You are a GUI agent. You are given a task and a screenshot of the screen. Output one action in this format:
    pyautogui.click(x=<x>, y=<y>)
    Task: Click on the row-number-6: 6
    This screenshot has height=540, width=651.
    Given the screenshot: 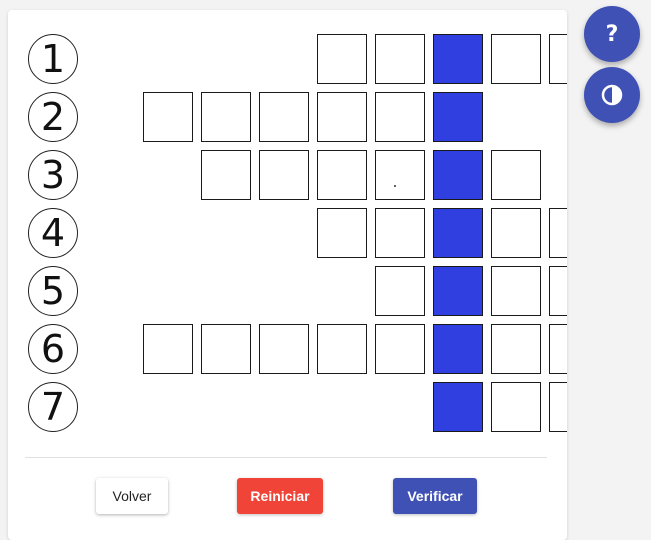 What is the action you would take?
    pyautogui.click(x=53, y=349)
    